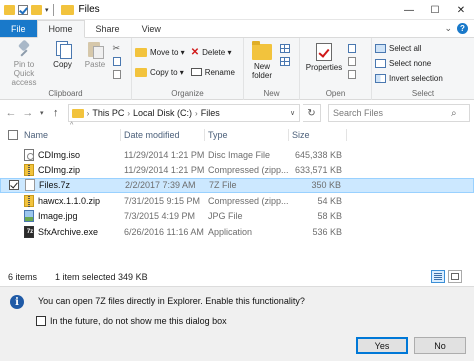 This screenshot has width=474, height=361. What do you see at coordinates (351, 74) in the screenshot?
I see `history-icon` at bounding box center [351, 74].